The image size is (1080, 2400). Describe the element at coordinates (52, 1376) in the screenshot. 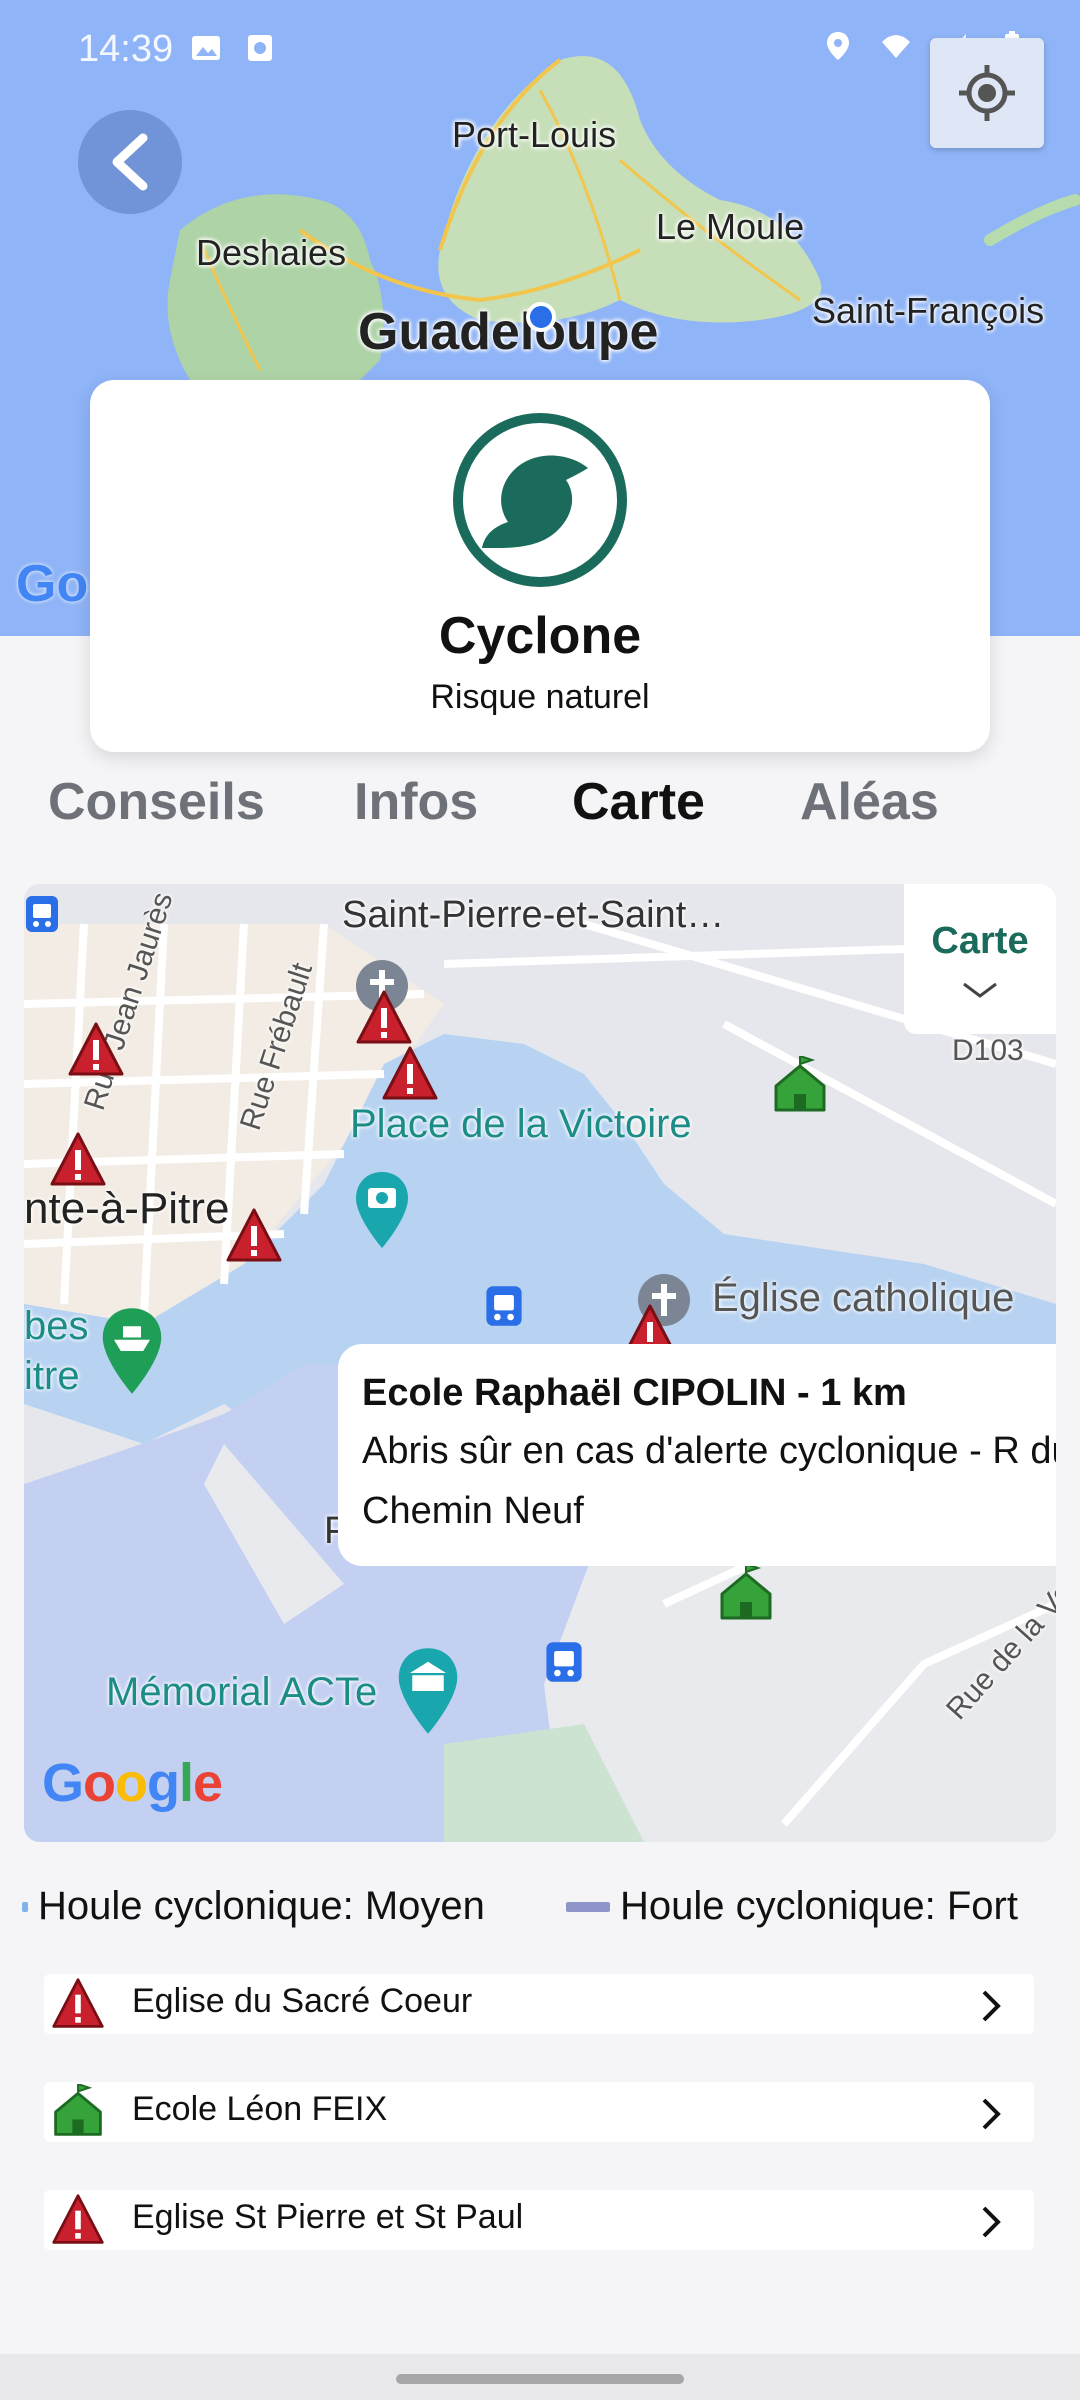

I see `map-label-itre: itre` at that location.